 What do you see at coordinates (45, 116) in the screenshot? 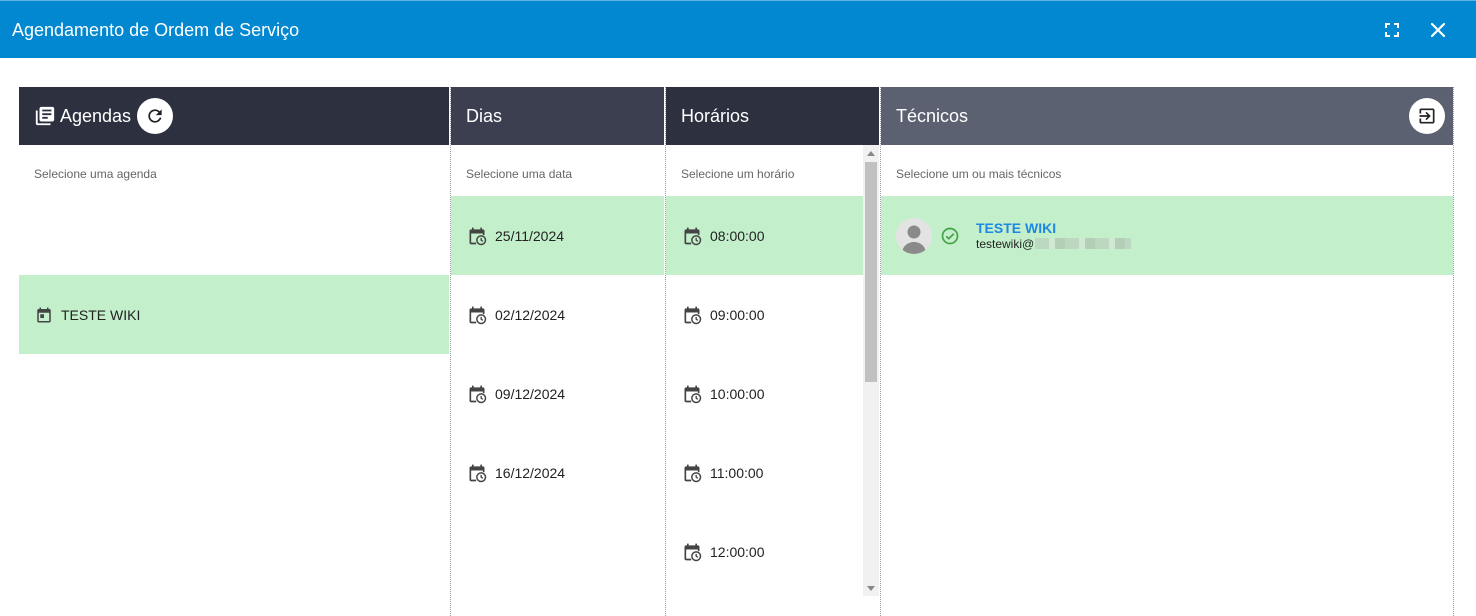
I see `library-books-icon` at bounding box center [45, 116].